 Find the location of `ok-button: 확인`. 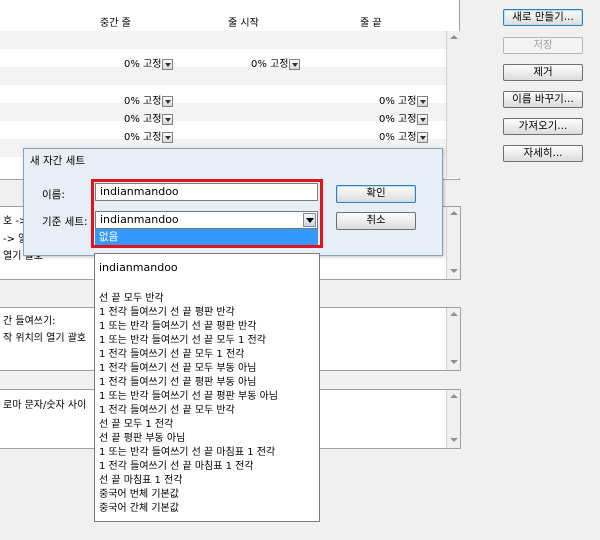

ok-button: 확인 is located at coordinates (376, 194).